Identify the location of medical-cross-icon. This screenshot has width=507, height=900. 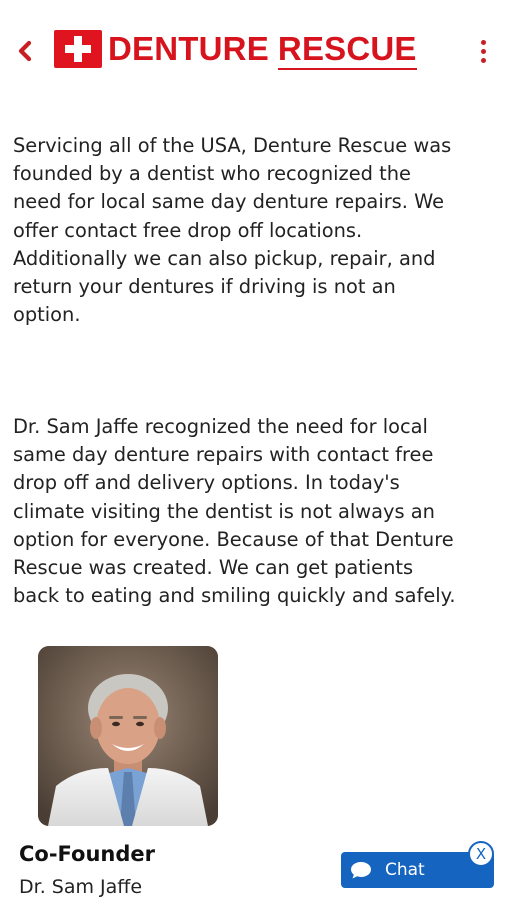
(78, 49).